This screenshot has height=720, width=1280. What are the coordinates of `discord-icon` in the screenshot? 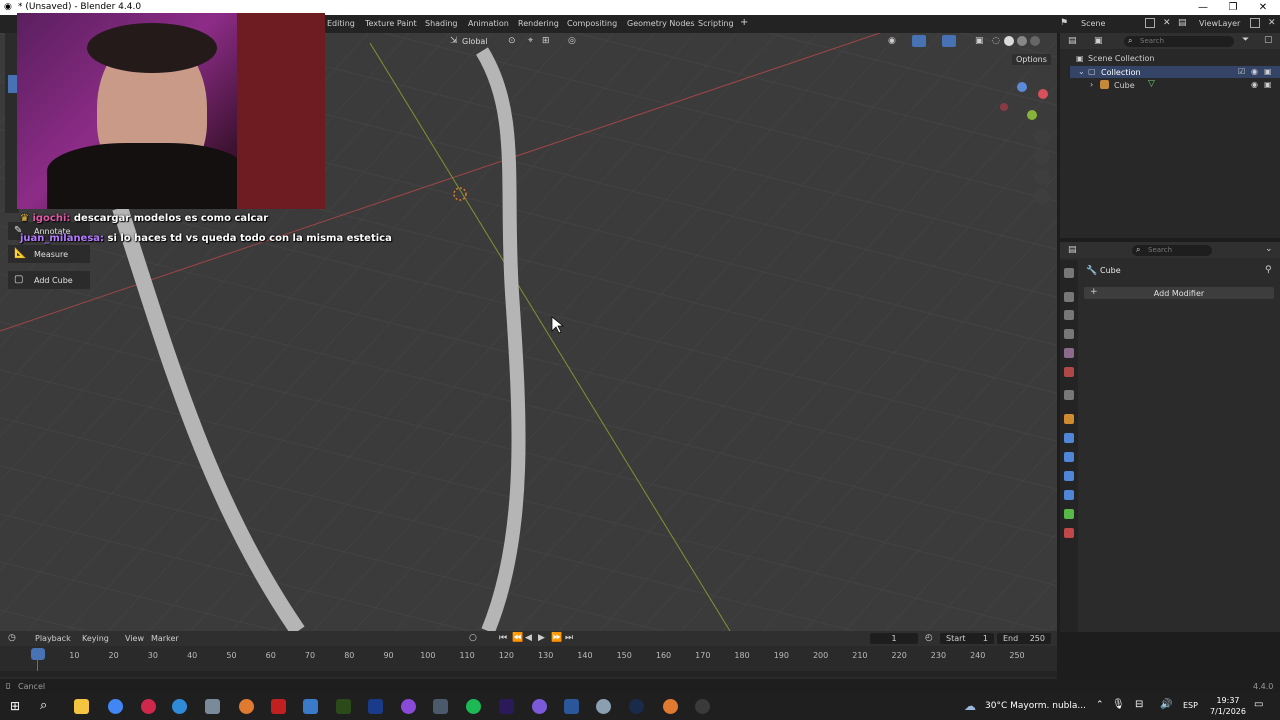 It's located at (539, 706).